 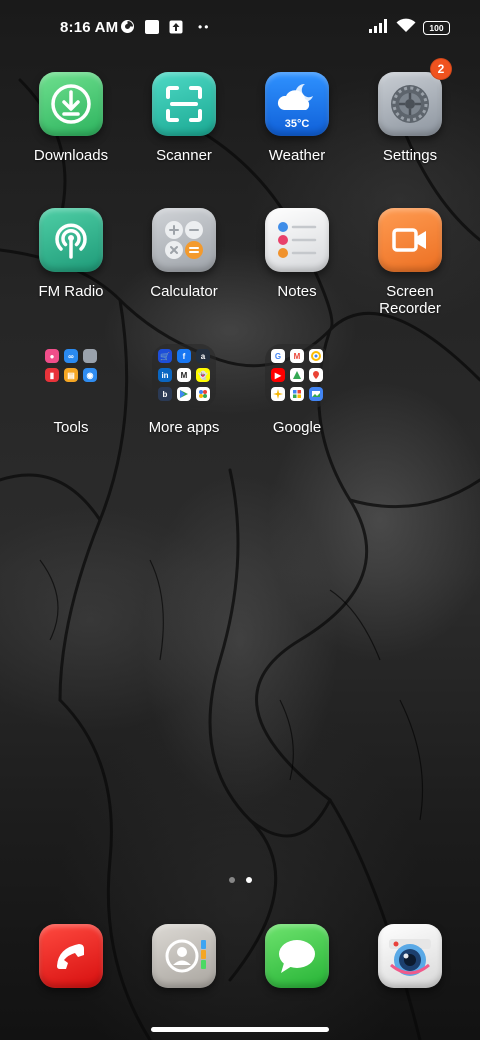 What do you see at coordinates (52, 356) in the screenshot?
I see `app-mini-icon: ●` at bounding box center [52, 356].